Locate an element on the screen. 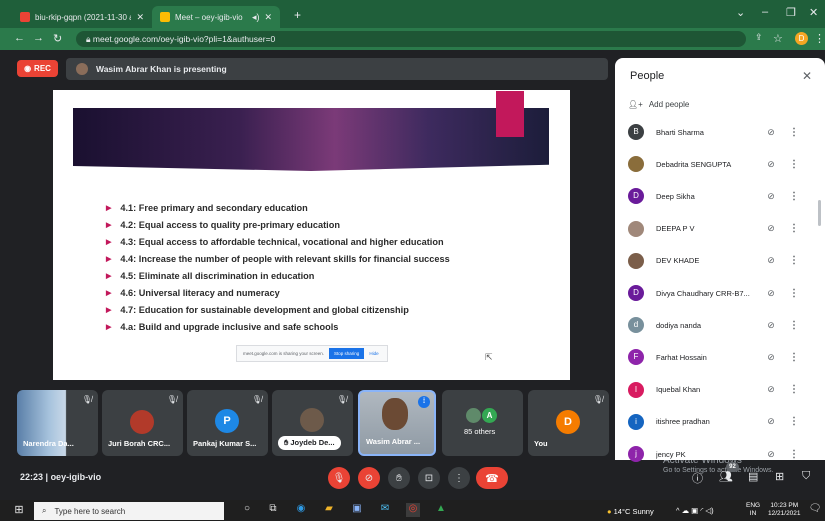 The image size is (825, 521). participant-row: I Iquebal Khan ⊘ ⋮ is located at coordinates (720, 390).